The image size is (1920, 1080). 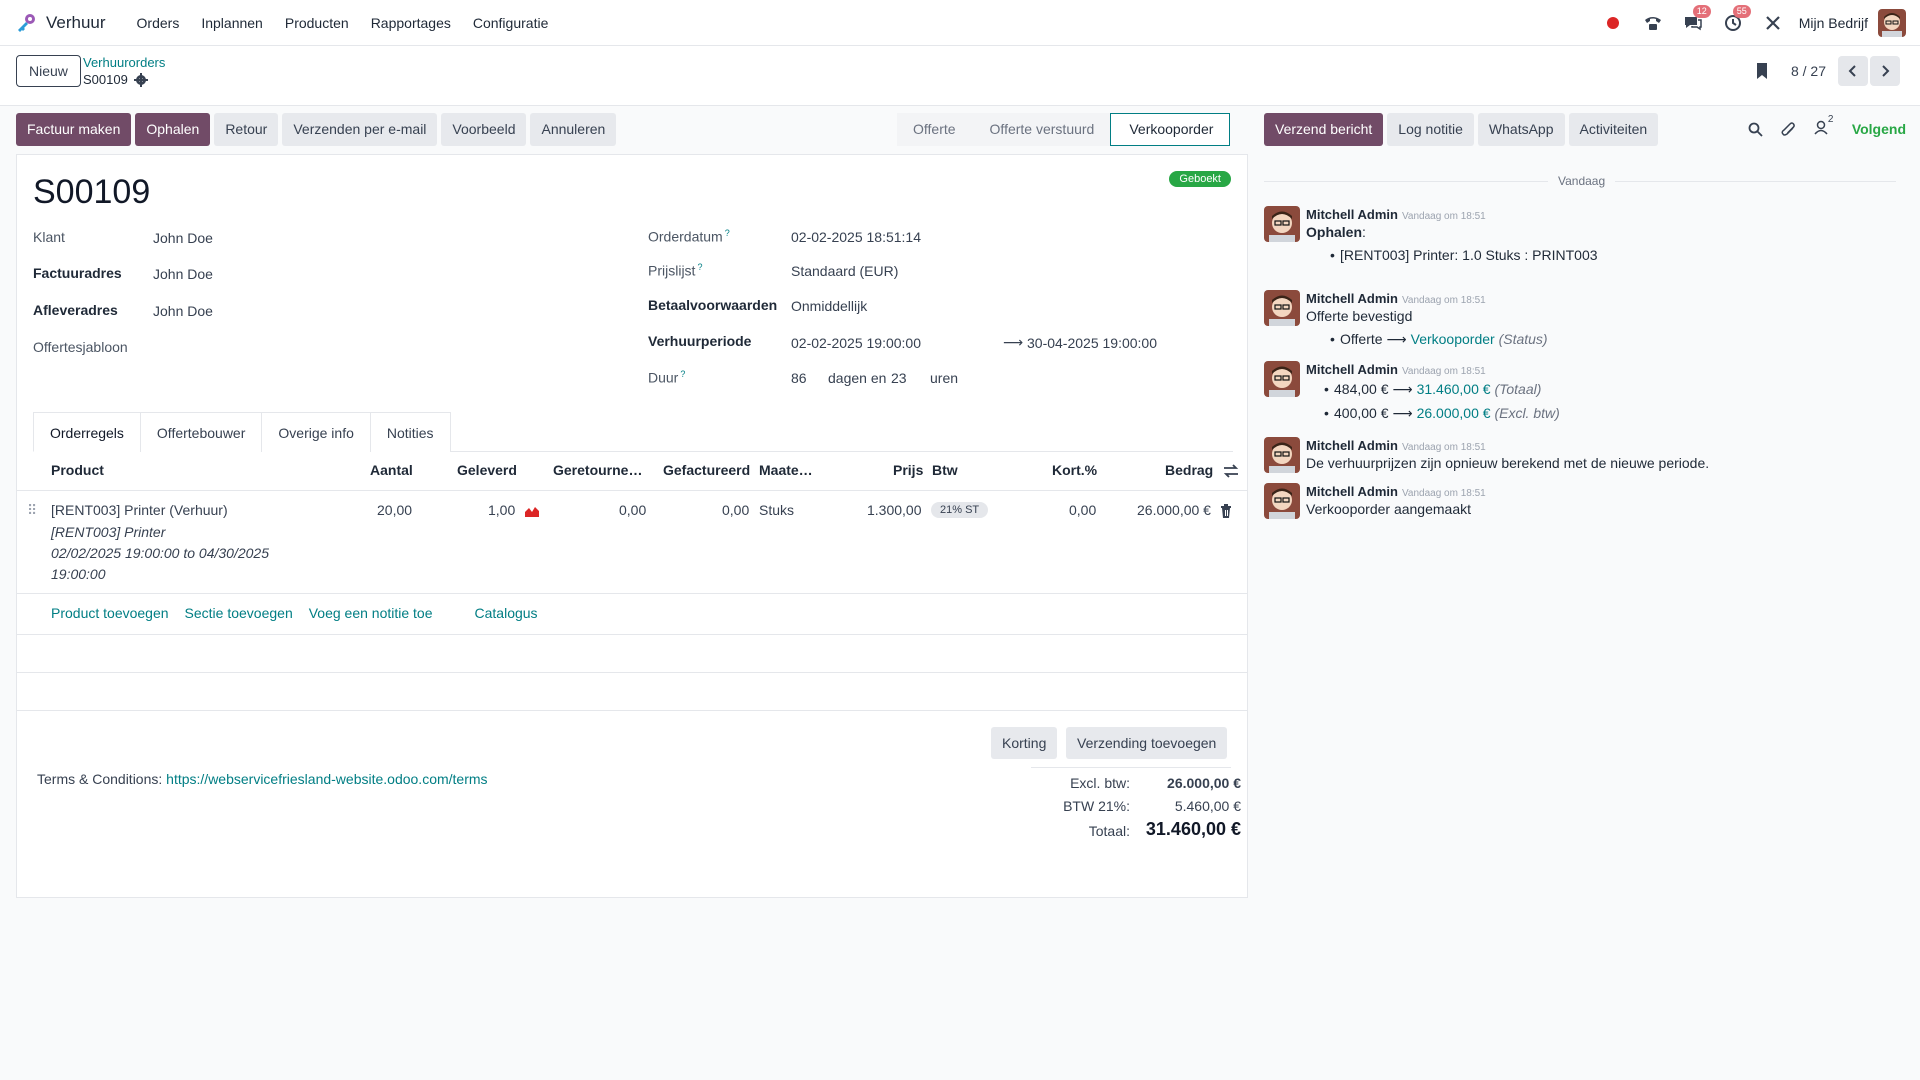 What do you see at coordinates (1696, 20) in the screenshot?
I see `chat-icon: 12` at bounding box center [1696, 20].